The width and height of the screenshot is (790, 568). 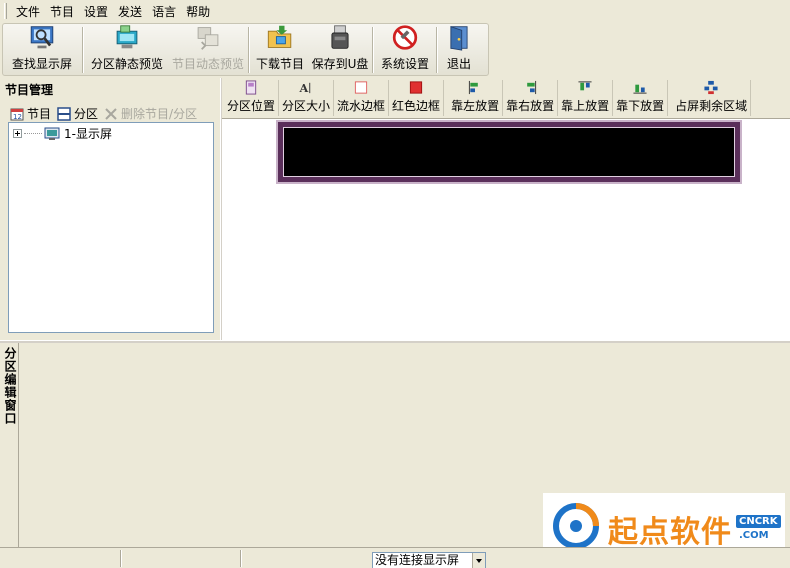 What do you see at coordinates (531, 98) in the screenshot?
I see `align-right-button: 靠右放置` at bounding box center [531, 98].